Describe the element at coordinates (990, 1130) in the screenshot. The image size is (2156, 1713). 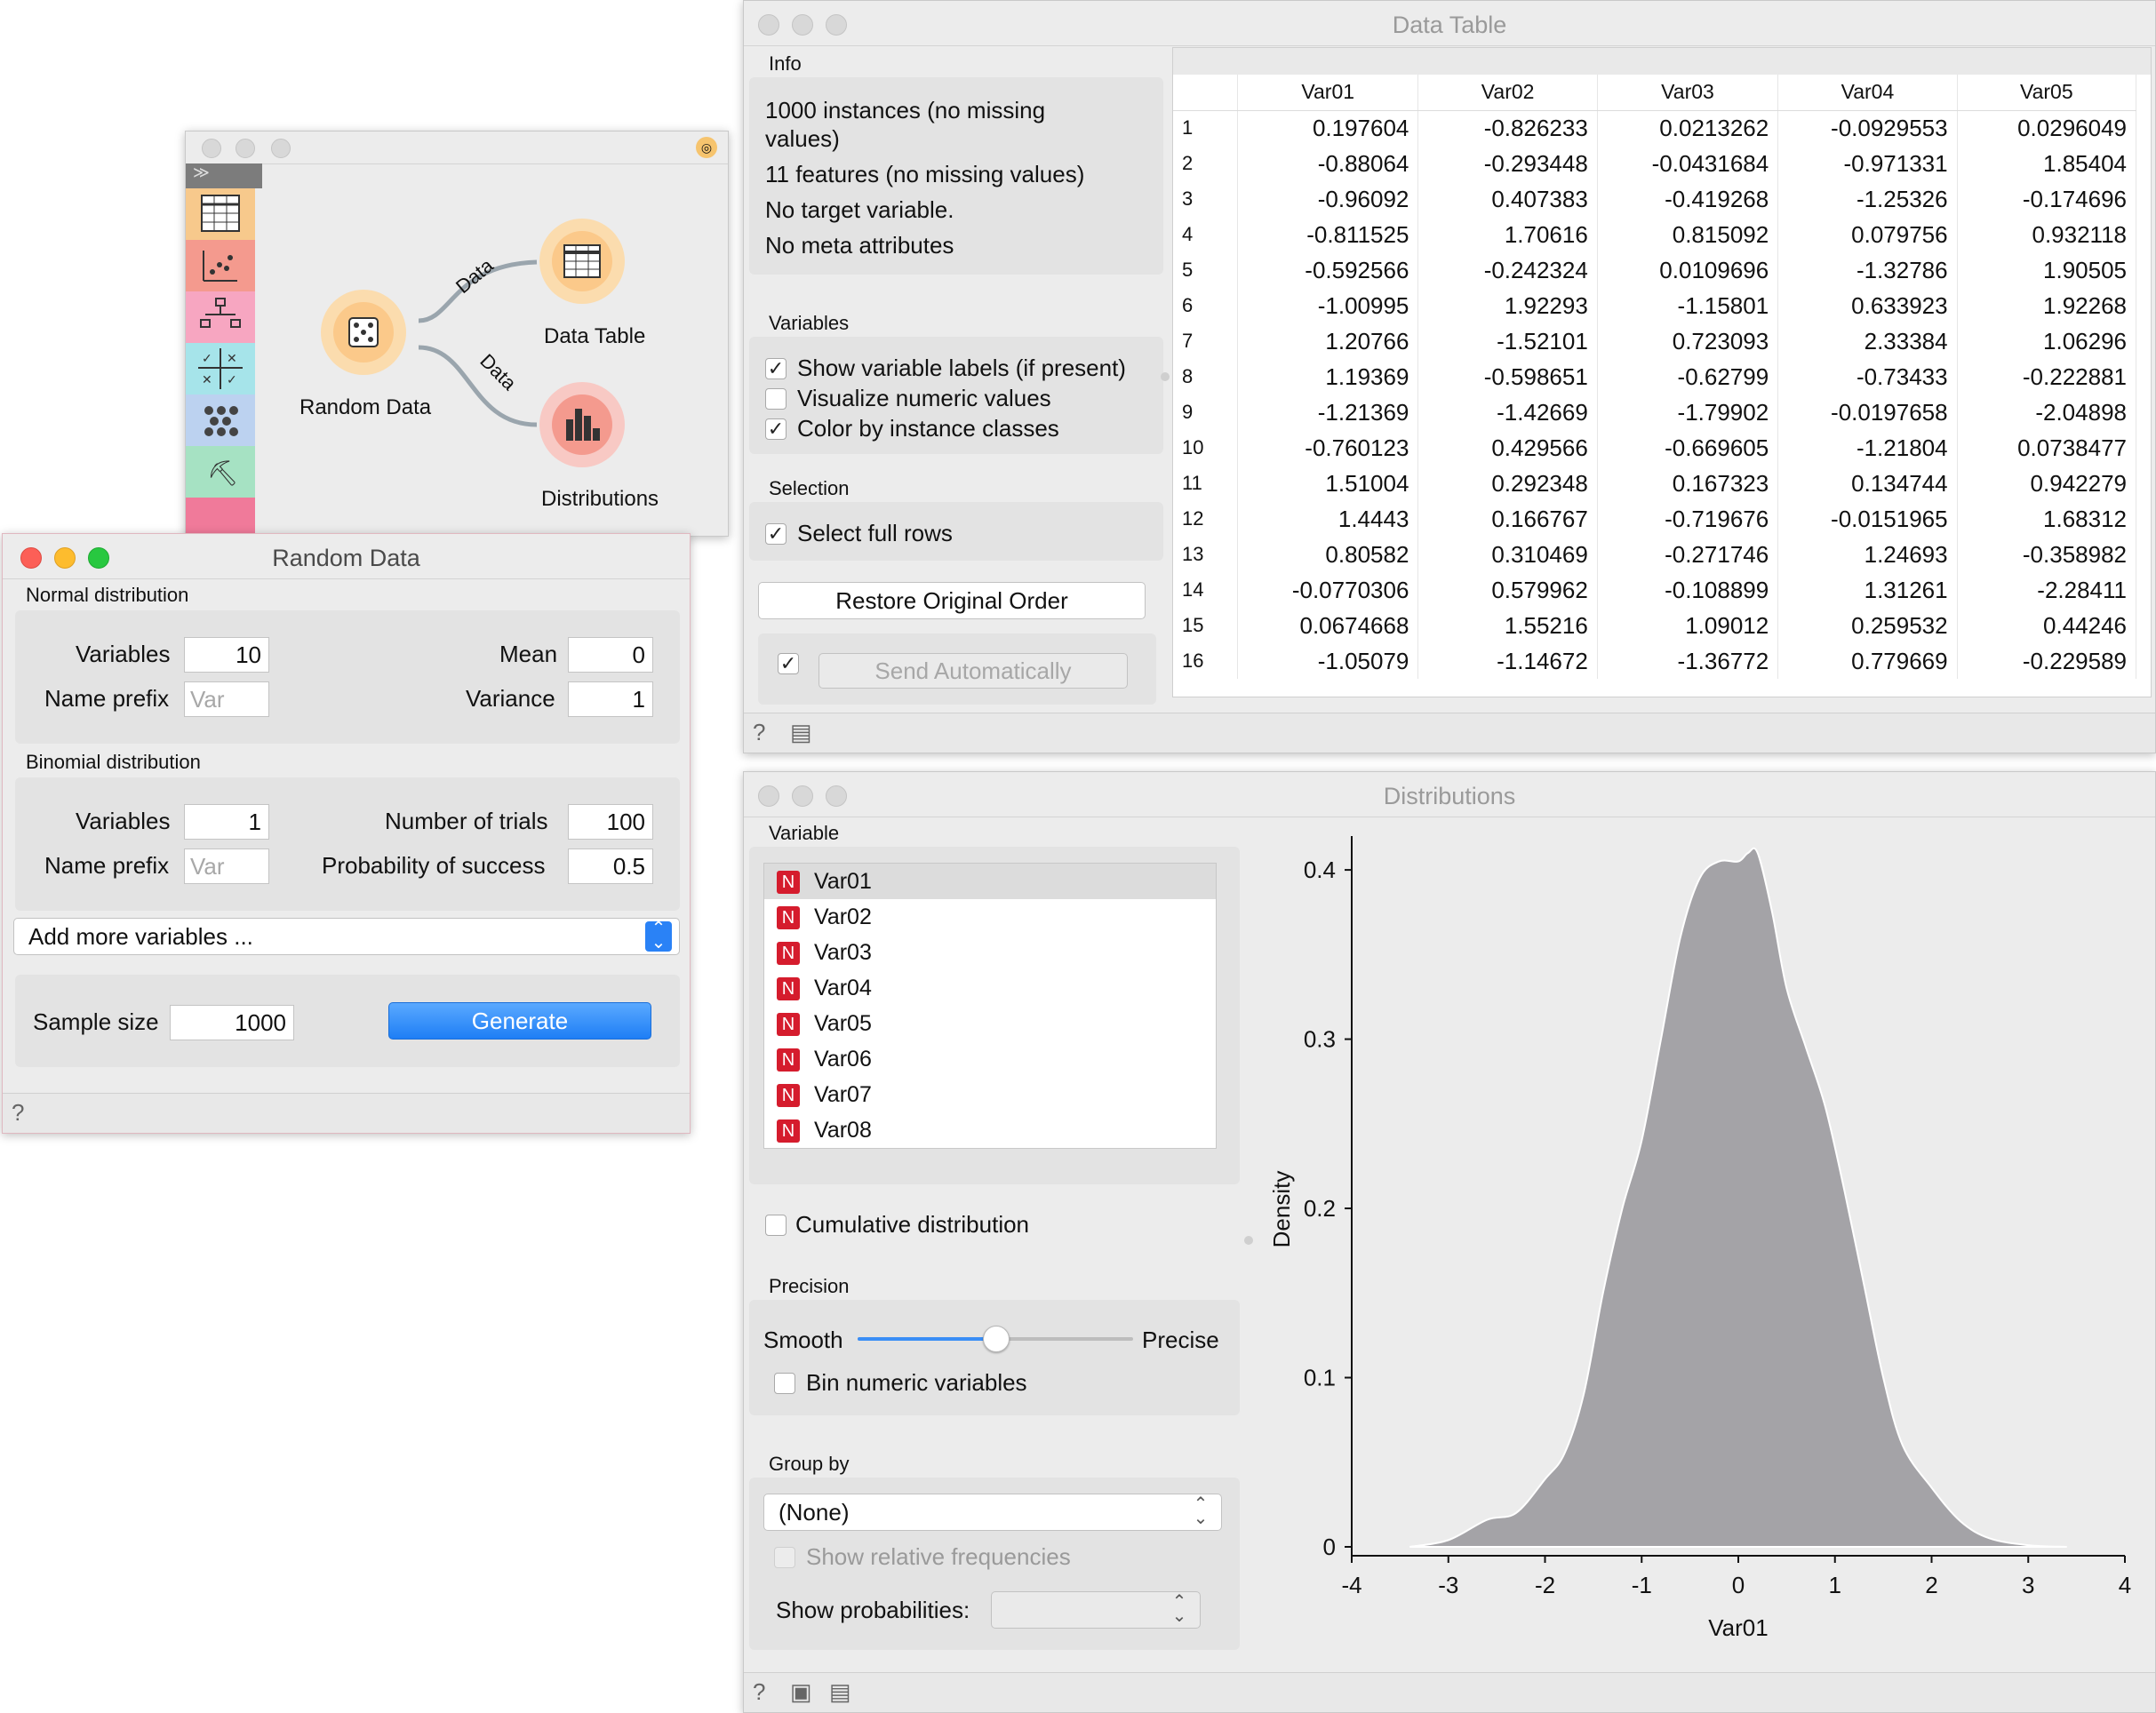
I see `variable-list-item: N Var08` at that location.